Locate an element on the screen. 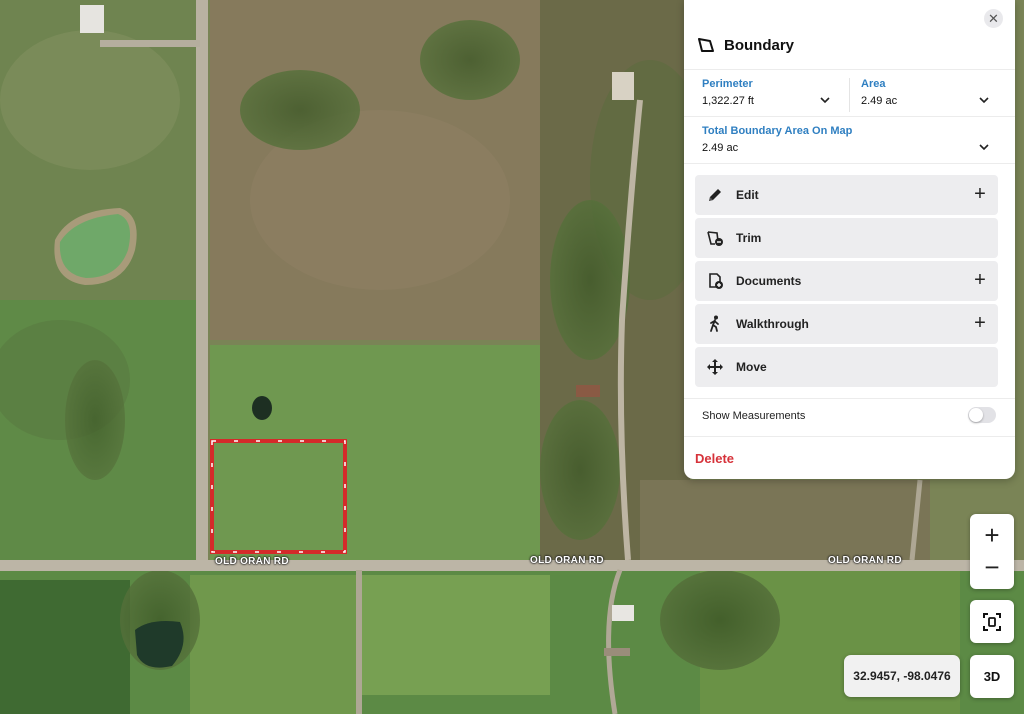 The image size is (1024, 714). boundary-shape-icon is located at coordinates (706, 45).